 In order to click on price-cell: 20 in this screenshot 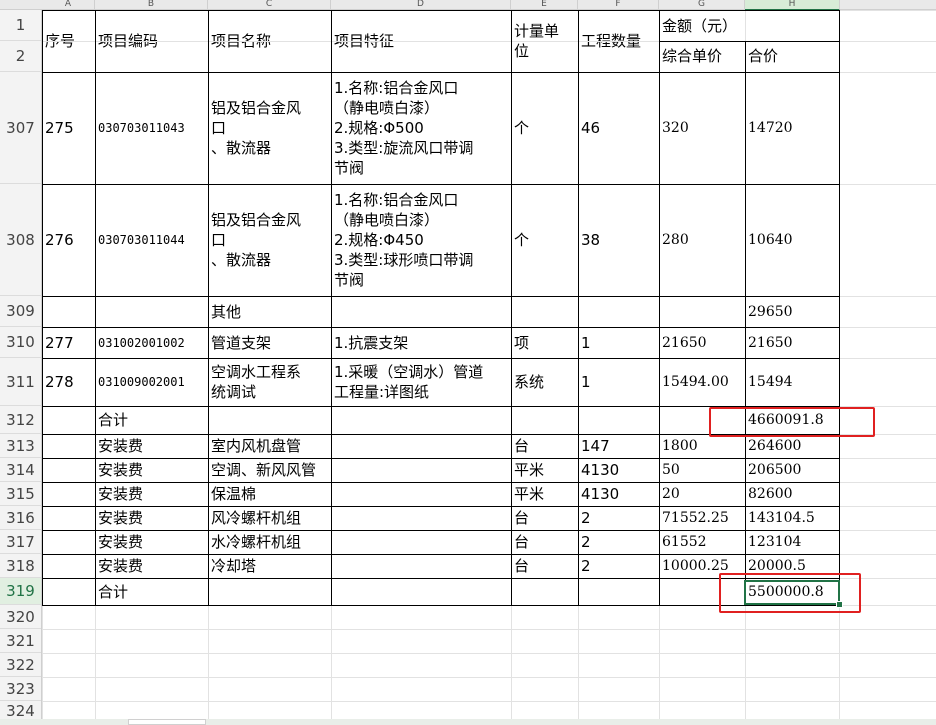, I will do `click(702, 494)`.